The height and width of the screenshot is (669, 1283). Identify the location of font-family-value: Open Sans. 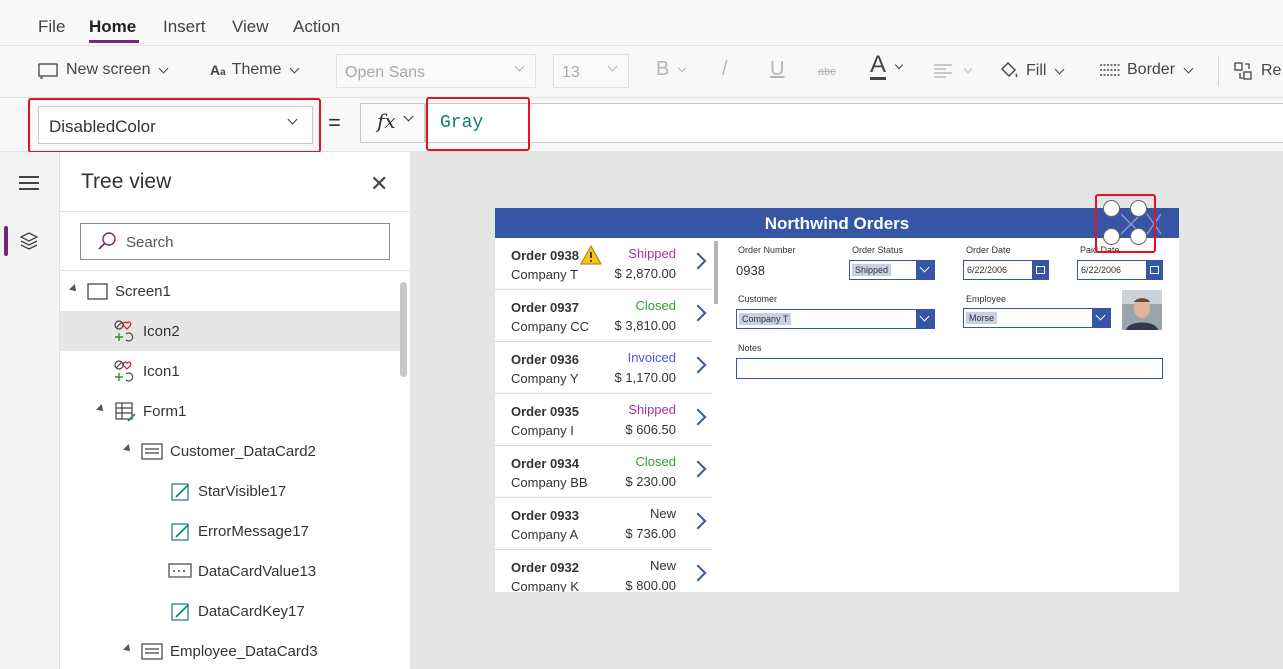
(385, 72).